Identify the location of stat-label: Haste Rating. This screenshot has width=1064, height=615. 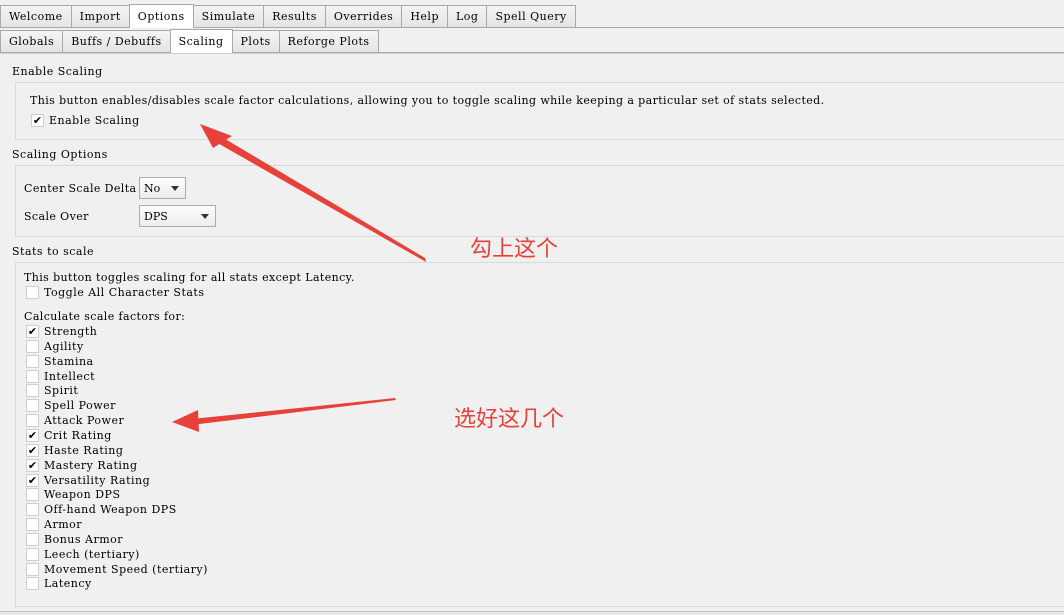
(84, 450).